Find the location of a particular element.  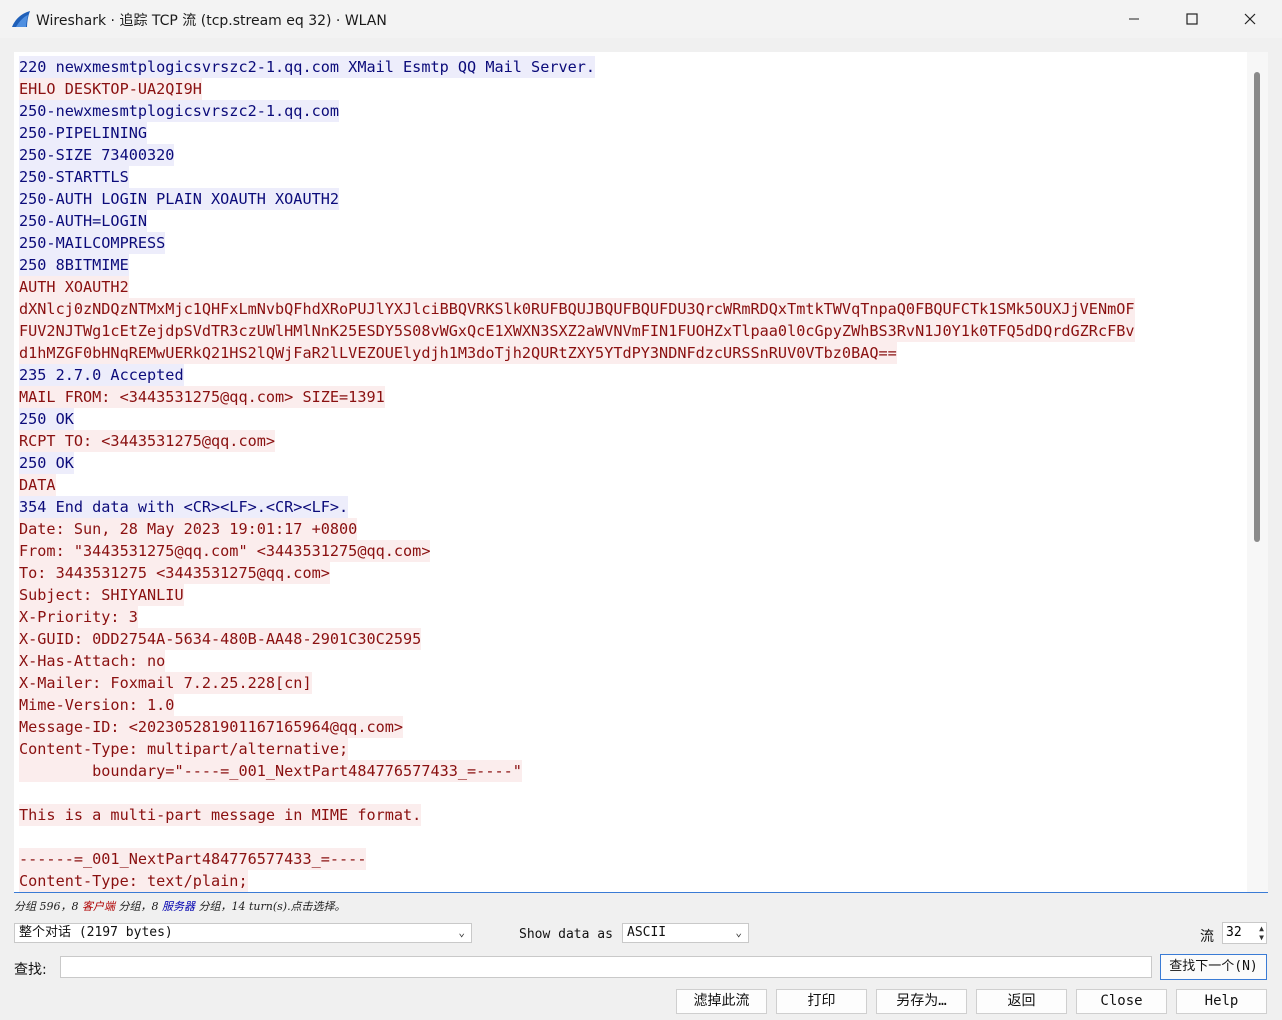

server-line: 250-PIPELINING is located at coordinates (577, 133).